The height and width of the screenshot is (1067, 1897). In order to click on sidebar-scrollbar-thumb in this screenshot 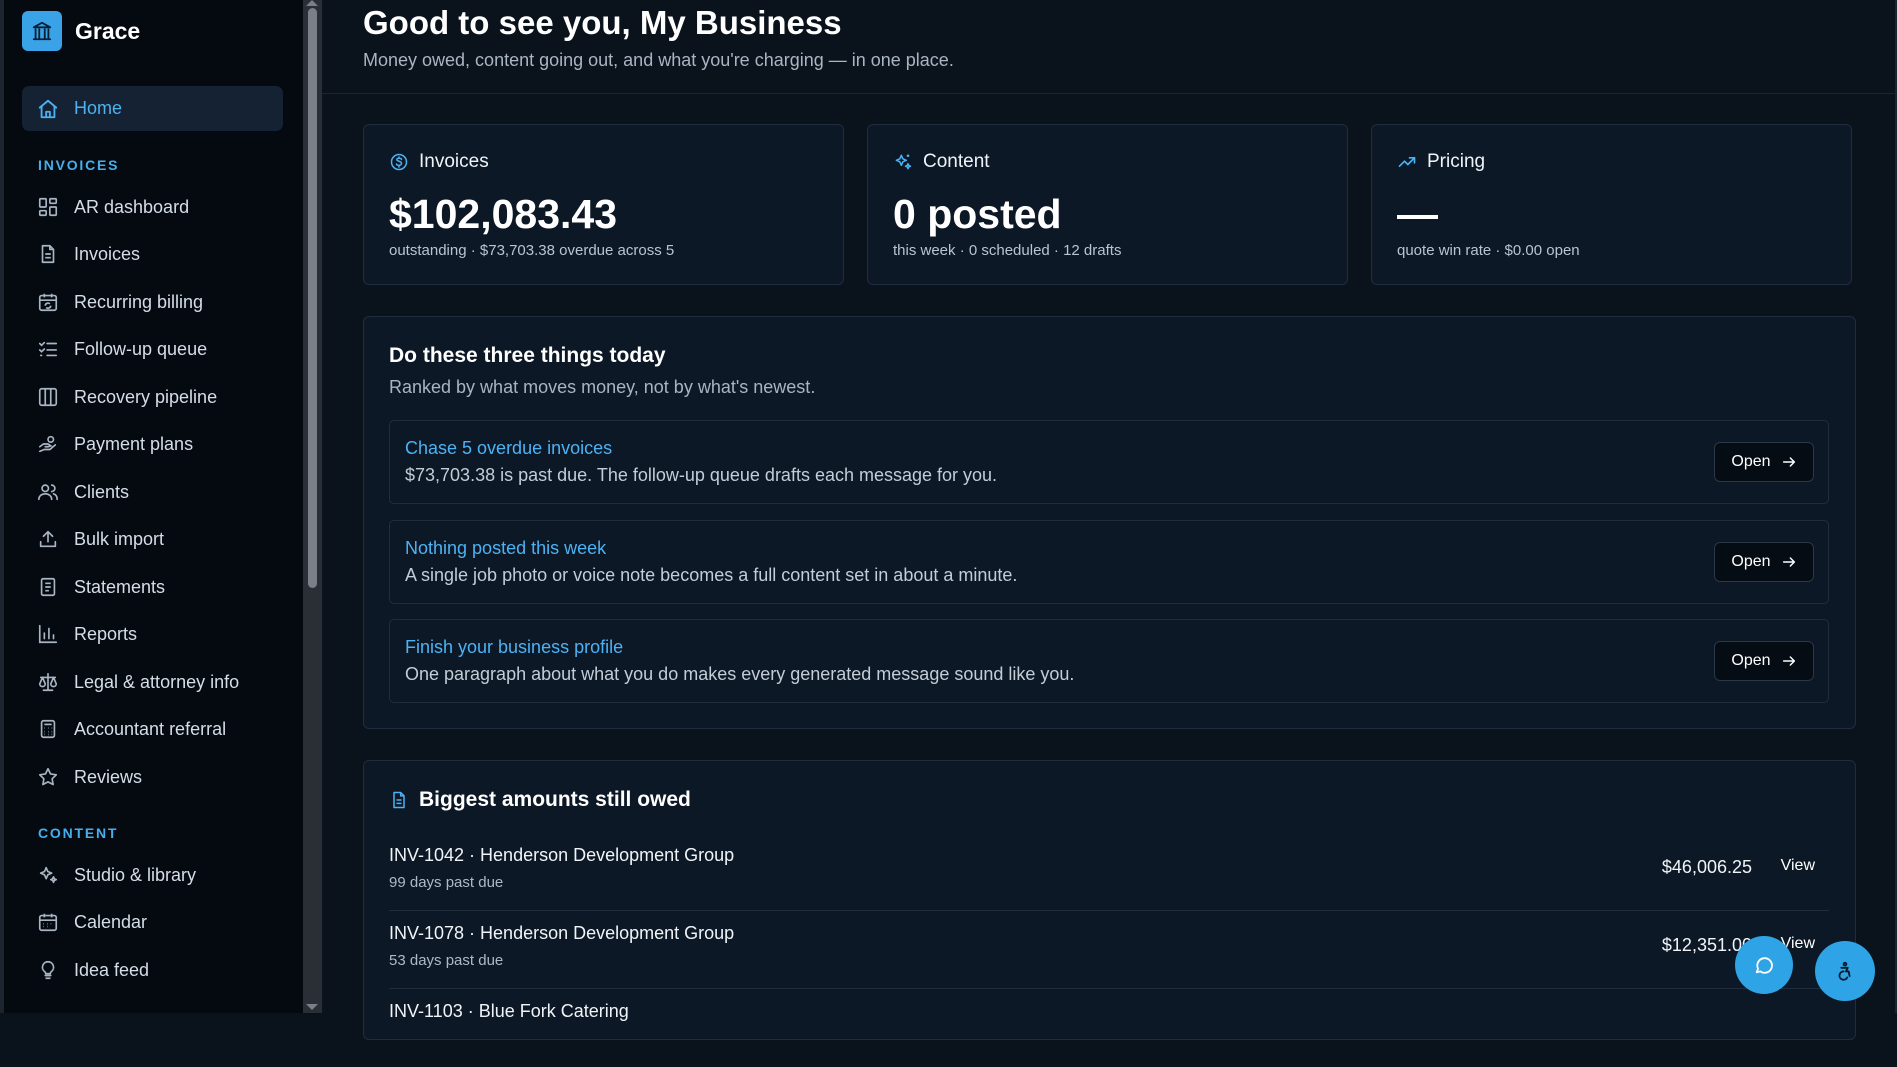, I will do `click(312, 298)`.